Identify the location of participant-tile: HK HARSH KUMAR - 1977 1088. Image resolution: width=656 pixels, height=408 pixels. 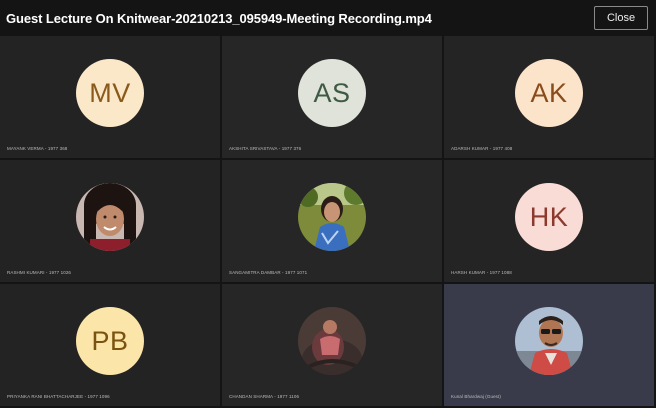
(550, 222).